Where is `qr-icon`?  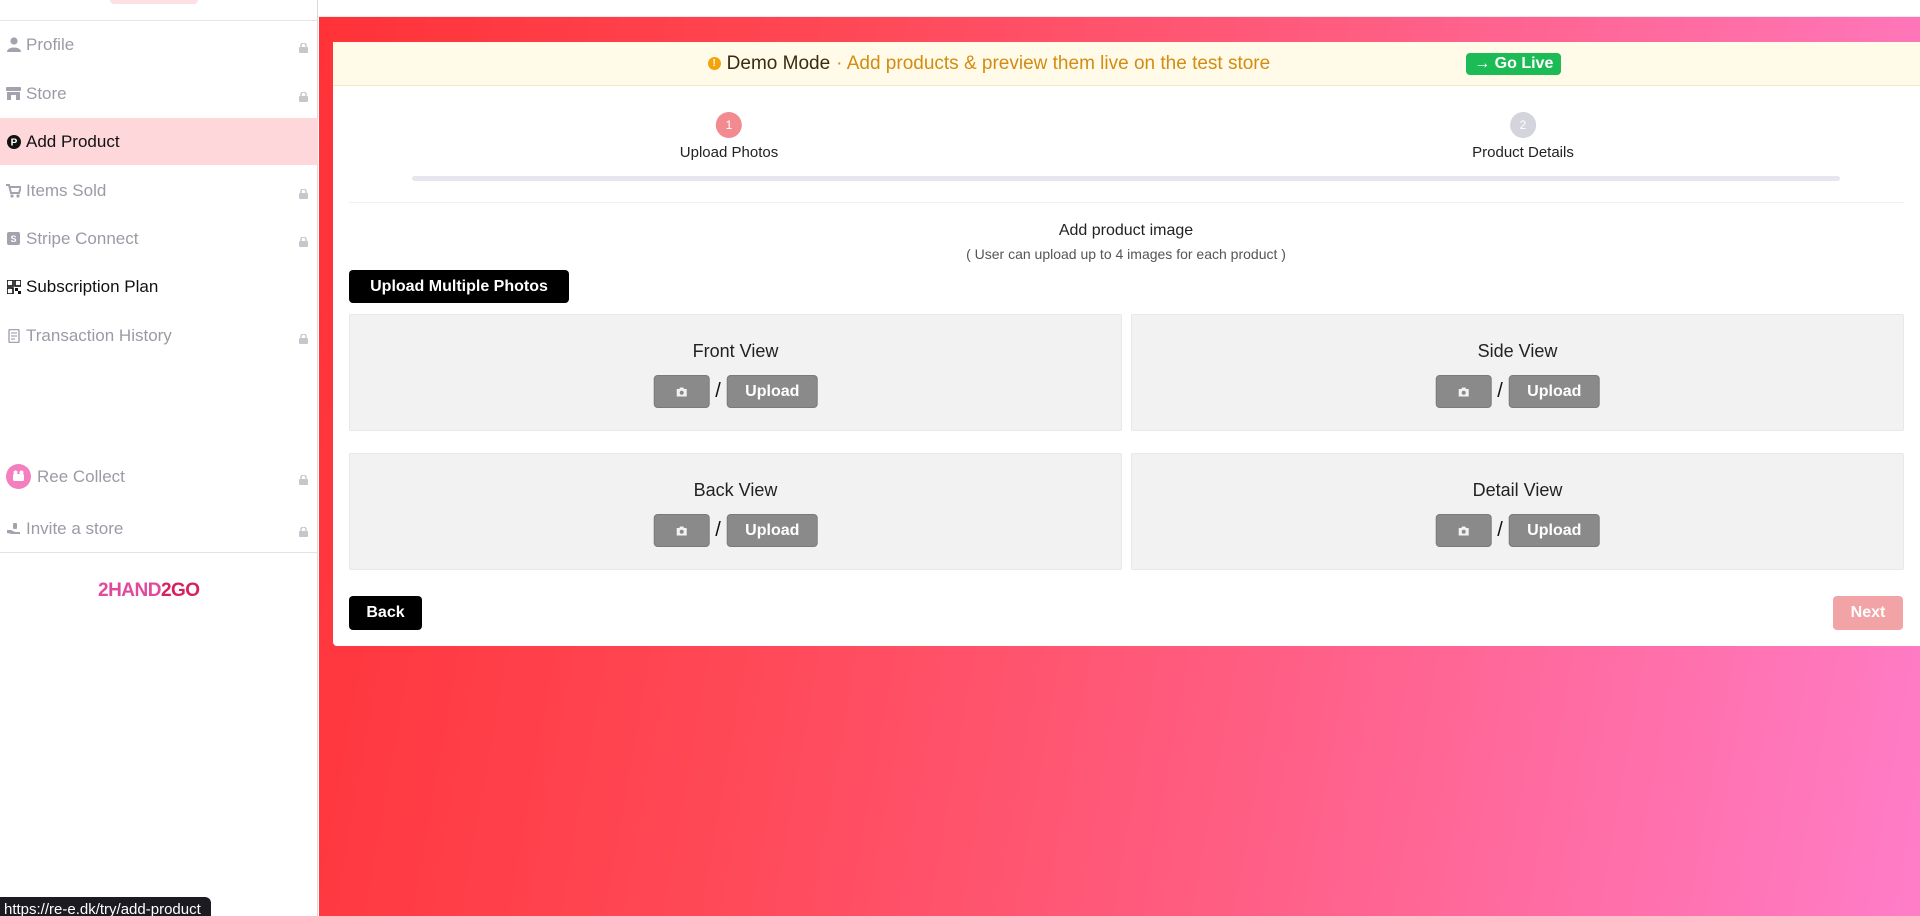 qr-icon is located at coordinates (13, 286).